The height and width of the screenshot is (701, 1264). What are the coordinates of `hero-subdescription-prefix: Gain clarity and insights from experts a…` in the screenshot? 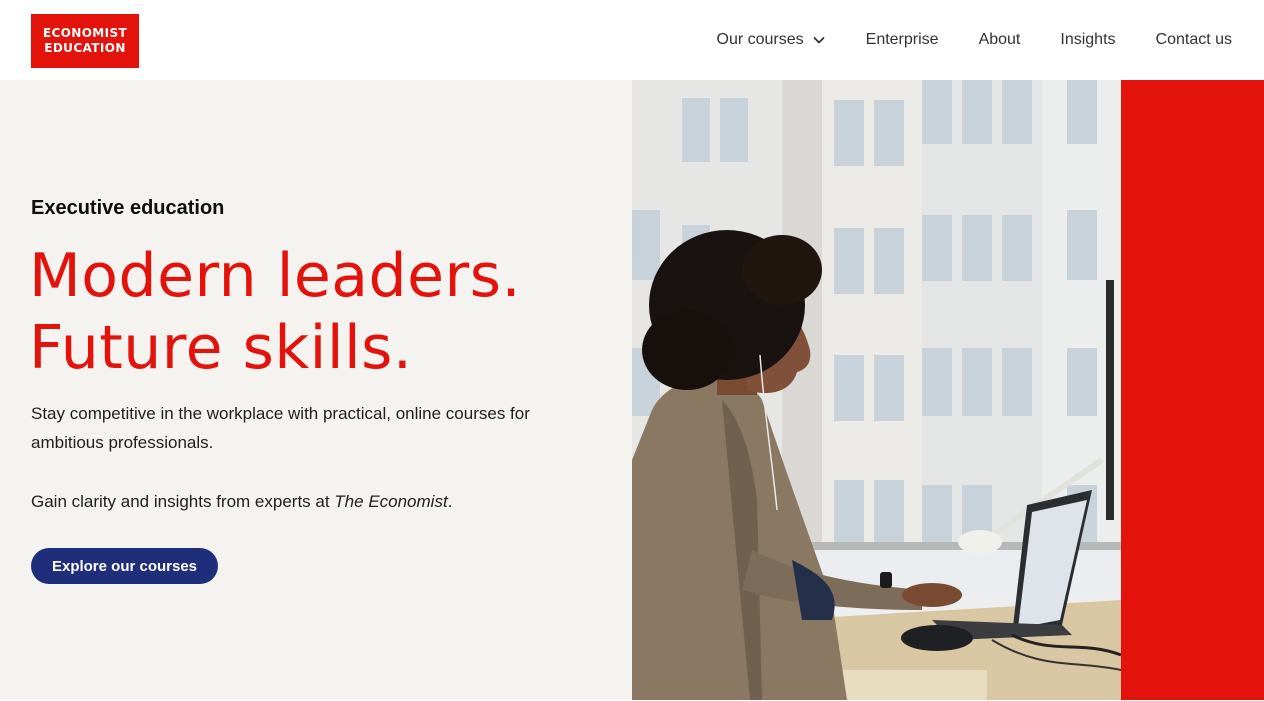 It's located at (183, 501).